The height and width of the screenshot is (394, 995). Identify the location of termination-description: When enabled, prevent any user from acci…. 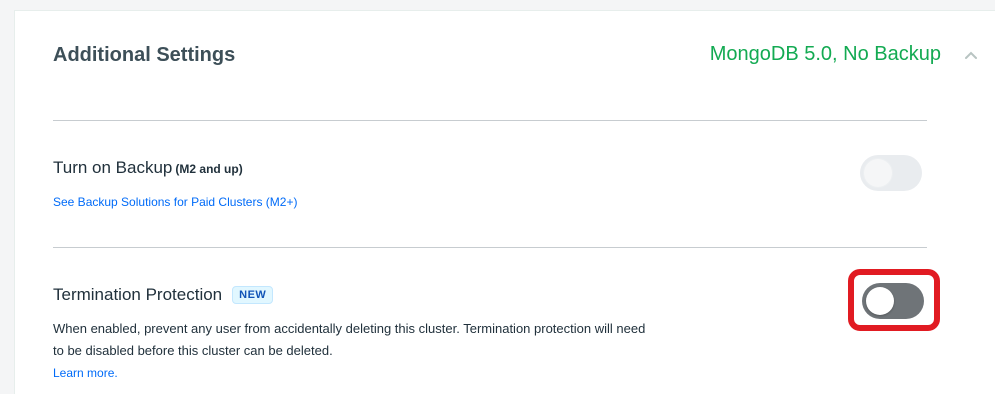
(353, 351).